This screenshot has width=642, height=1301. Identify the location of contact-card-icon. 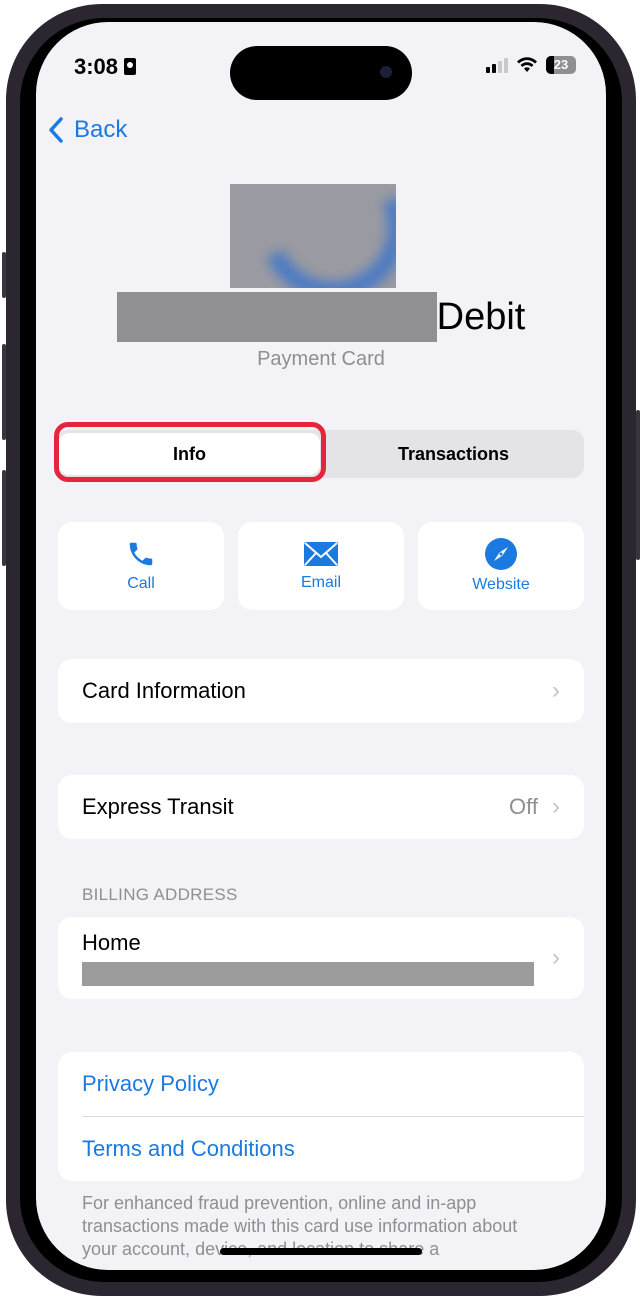
(130, 66).